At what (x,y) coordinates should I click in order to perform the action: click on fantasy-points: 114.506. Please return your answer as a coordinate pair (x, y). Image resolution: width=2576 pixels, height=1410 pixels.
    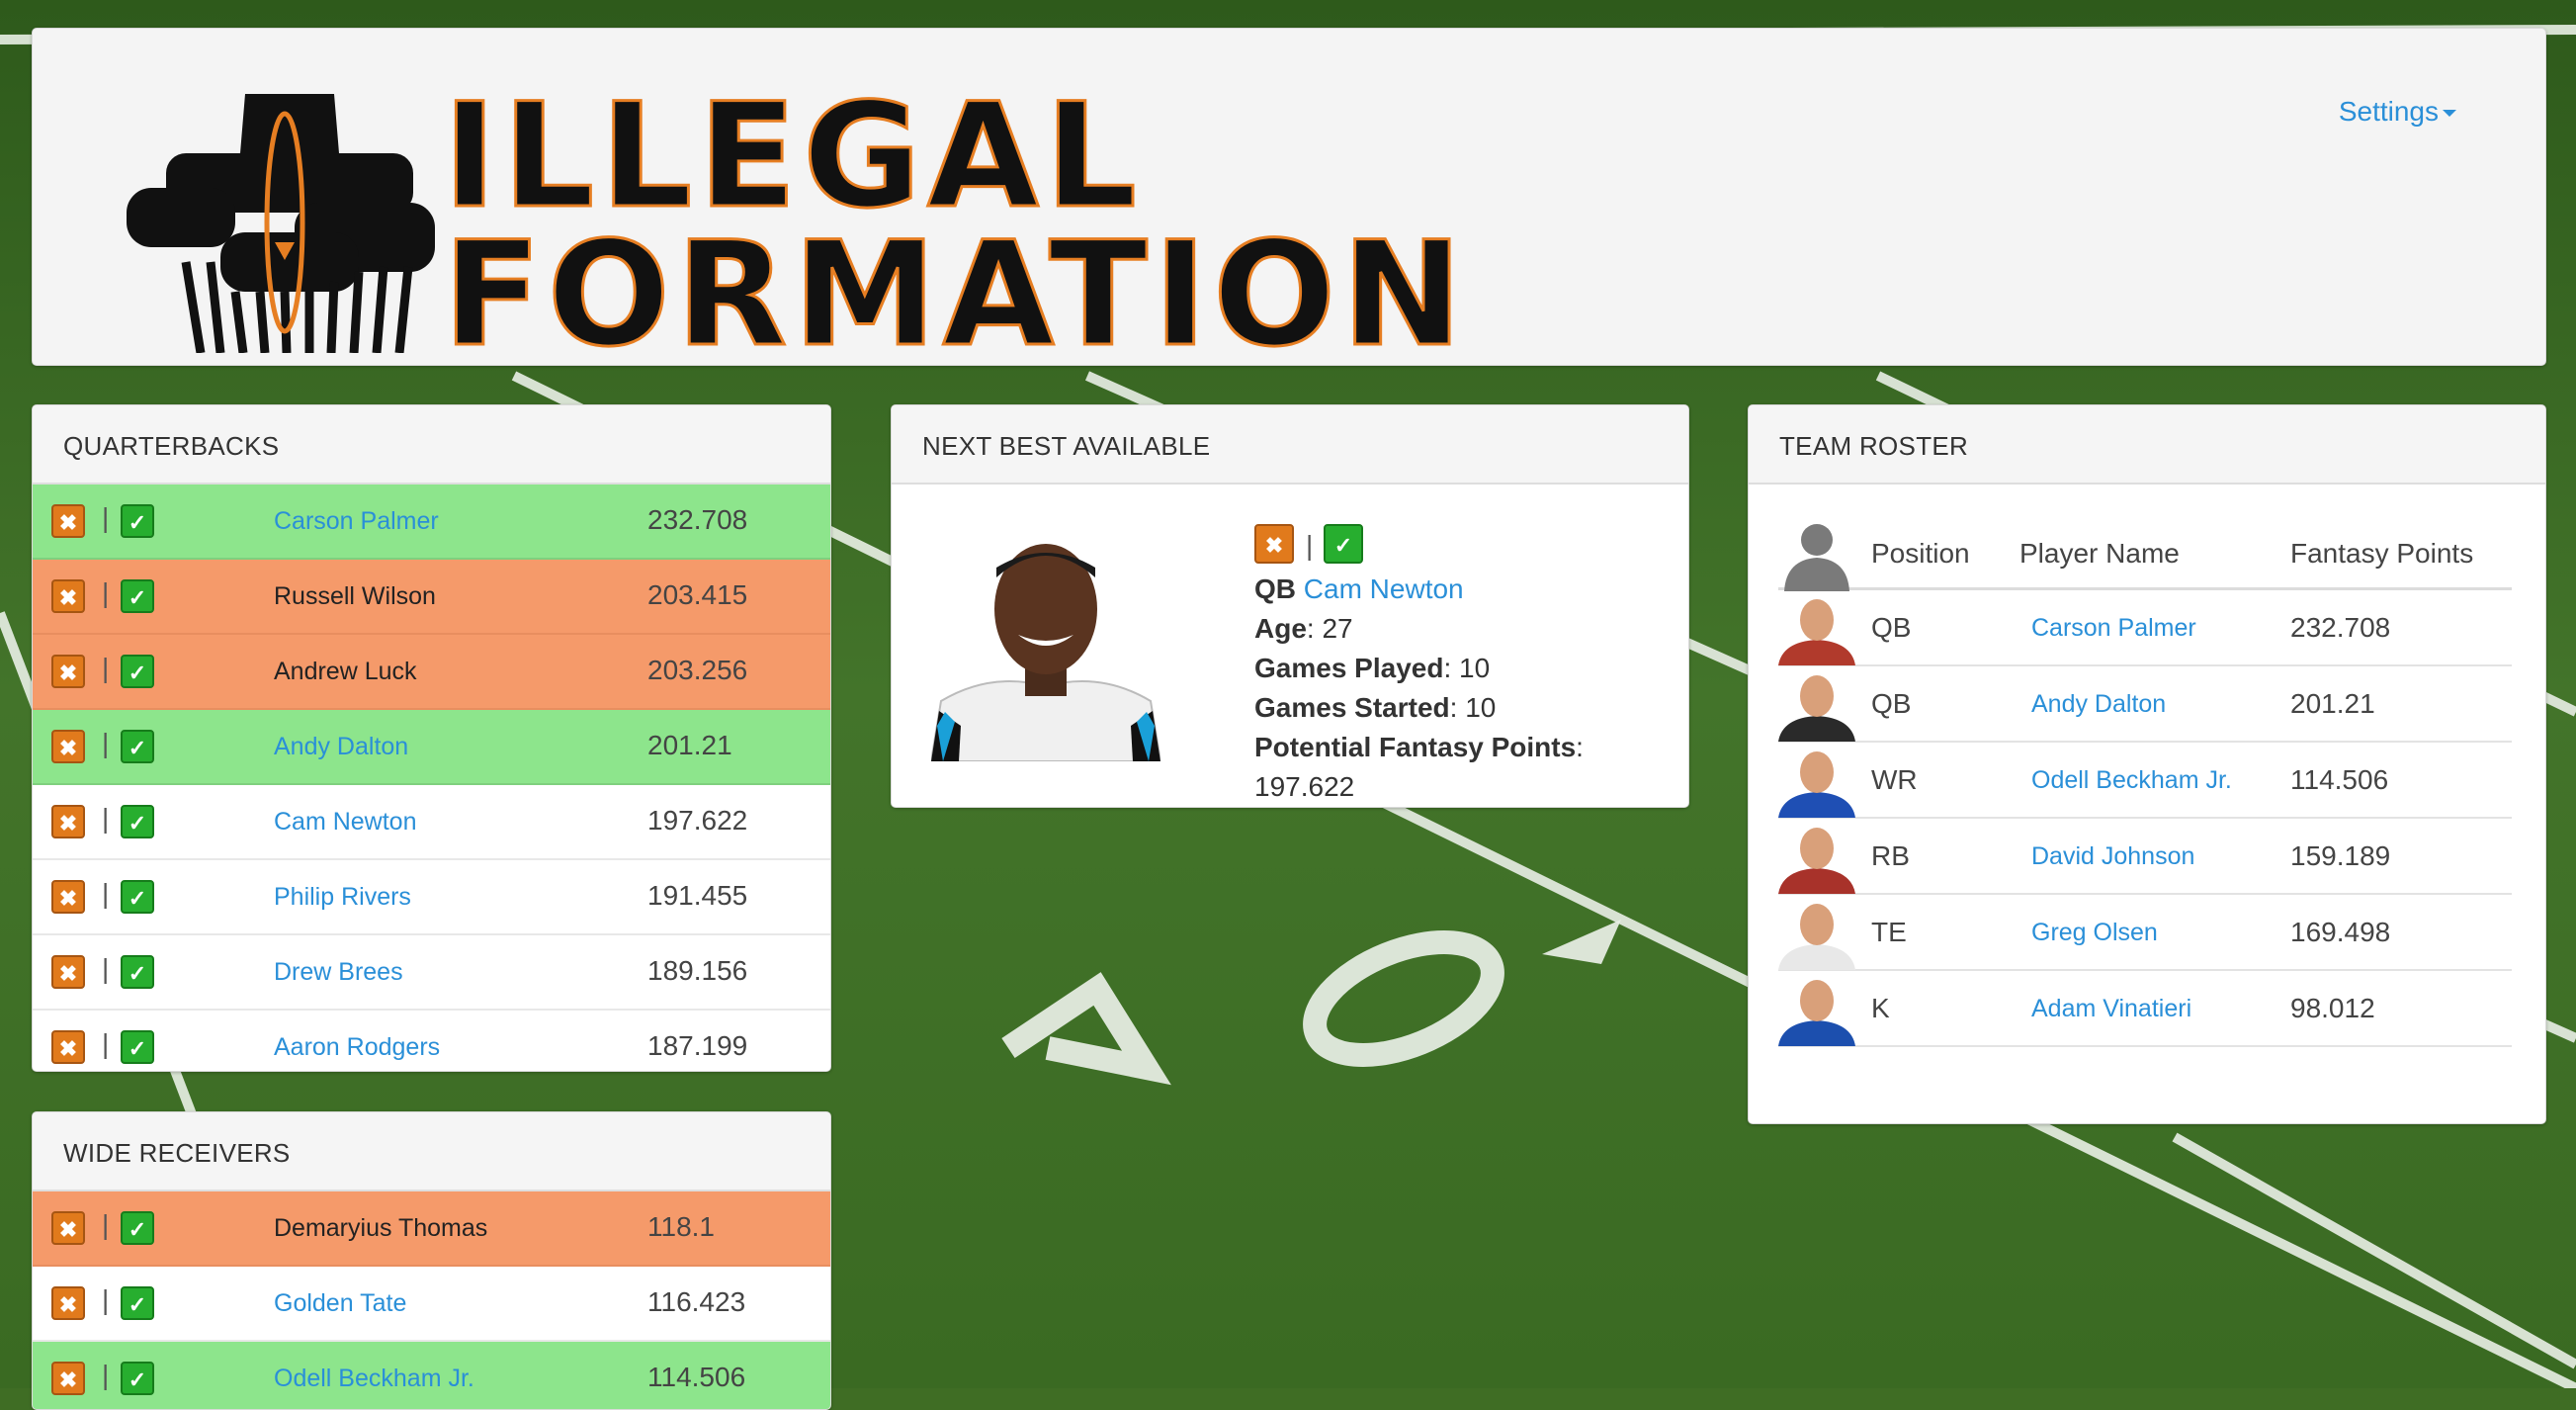
    Looking at the image, I should click on (696, 1377).